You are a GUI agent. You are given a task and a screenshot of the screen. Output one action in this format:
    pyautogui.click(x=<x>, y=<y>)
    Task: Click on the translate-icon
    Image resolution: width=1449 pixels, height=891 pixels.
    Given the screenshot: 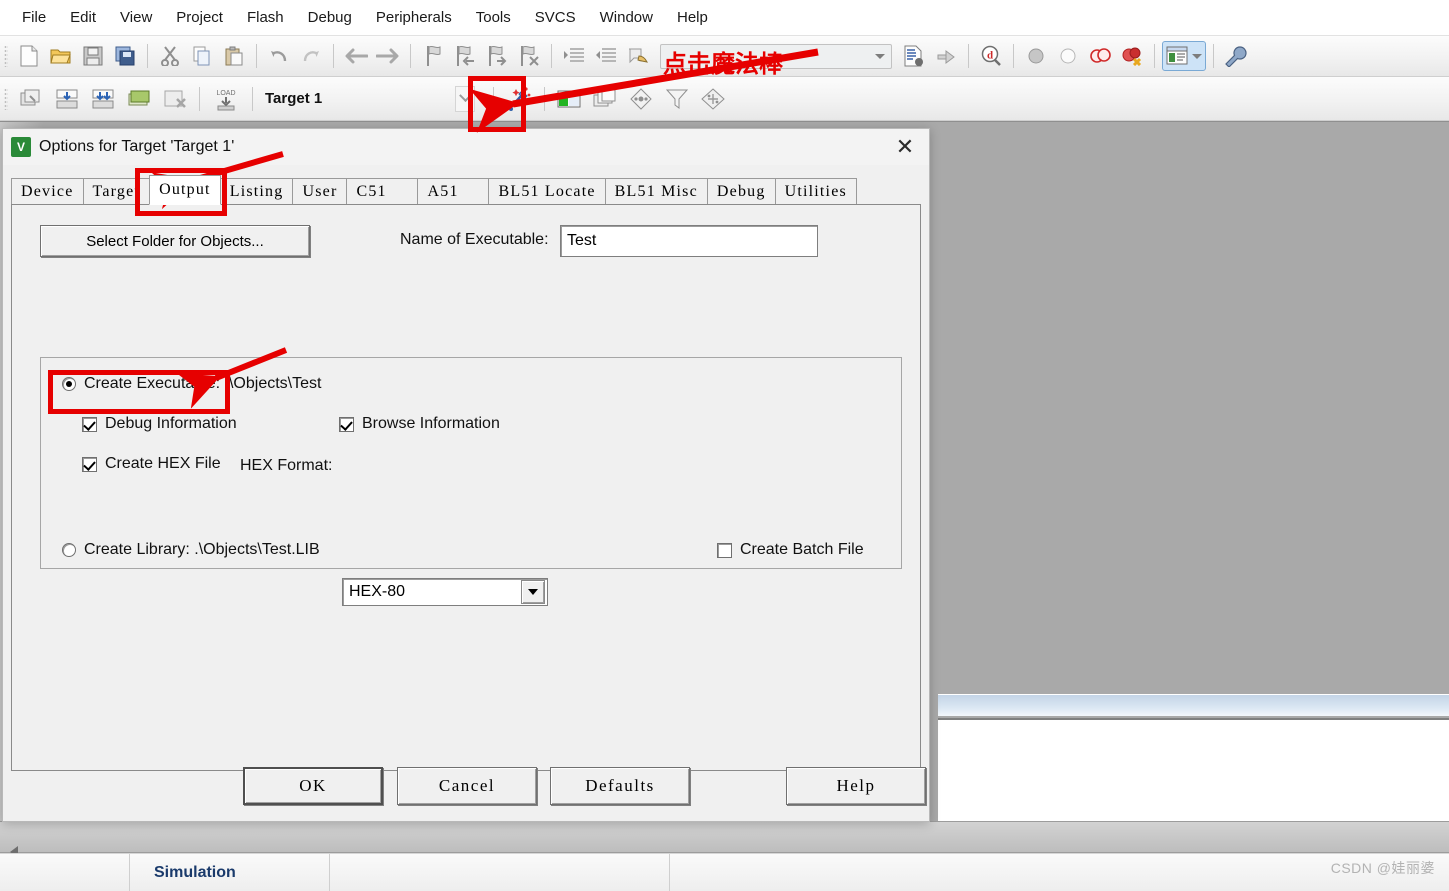 What is the action you would take?
    pyautogui.click(x=31, y=99)
    